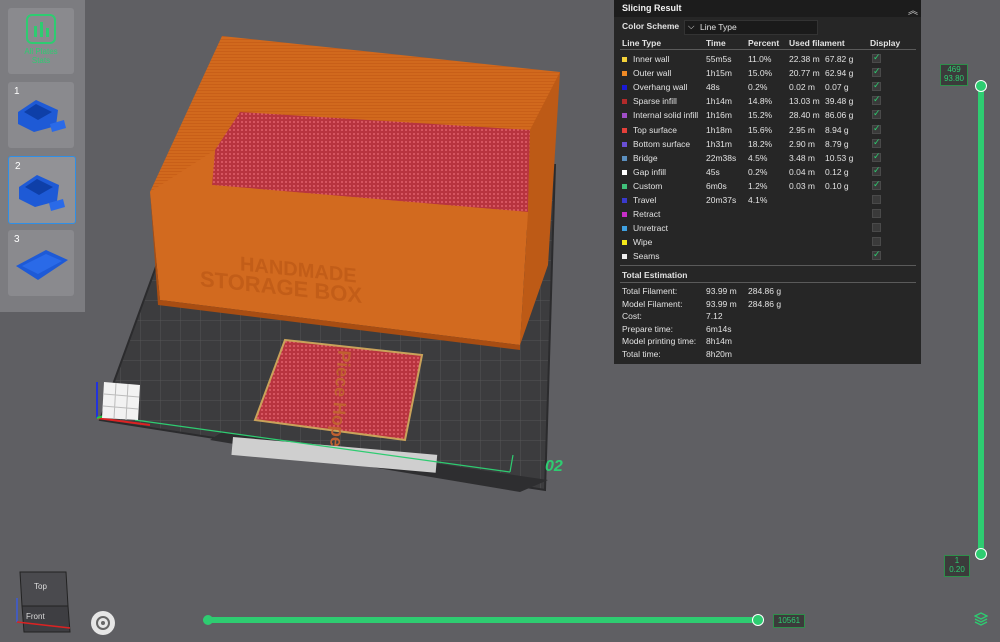  Describe the element at coordinates (758, 620) in the screenshot. I see `move-slider-handle` at that location.